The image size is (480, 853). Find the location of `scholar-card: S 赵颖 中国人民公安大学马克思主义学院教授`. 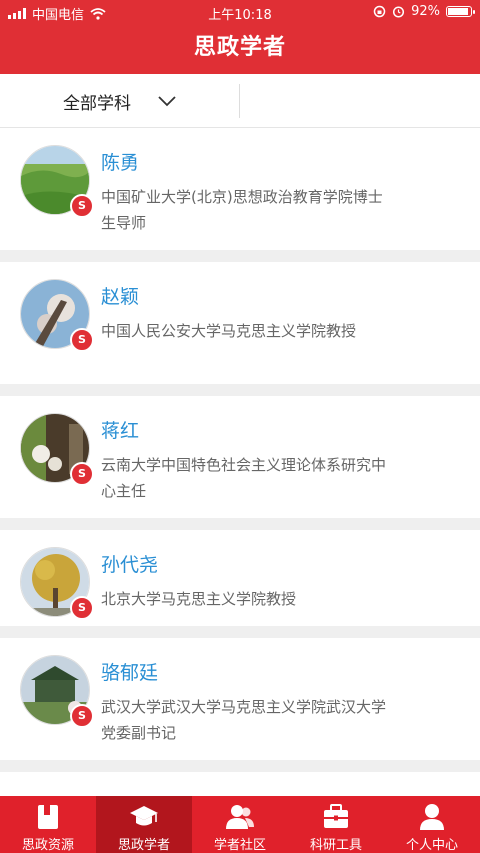

scholar-card: S 赵颖 中国人民公安大学马克思主义学院教授 is located at coordinates (240, 323).